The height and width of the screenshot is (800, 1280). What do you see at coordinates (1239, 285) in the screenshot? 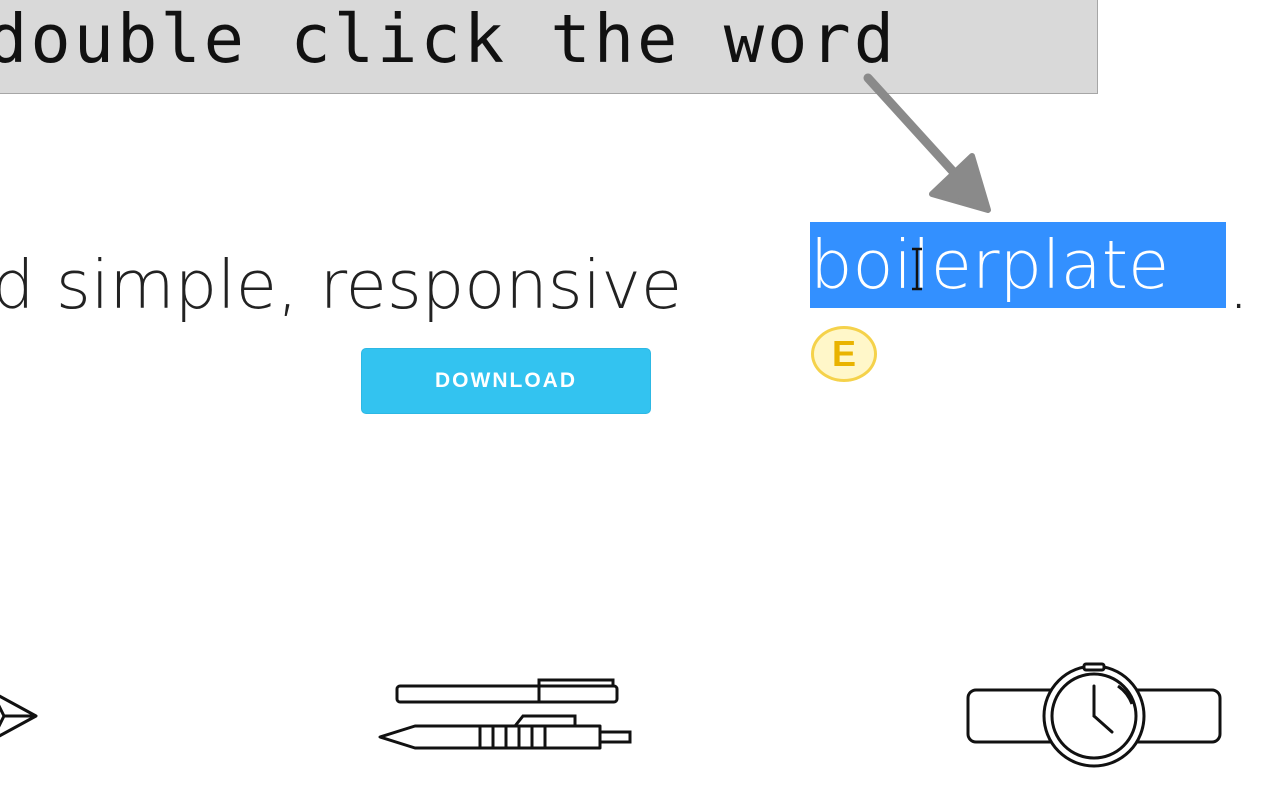
I see `hero-period: .` at bounding box center [1239, 285].